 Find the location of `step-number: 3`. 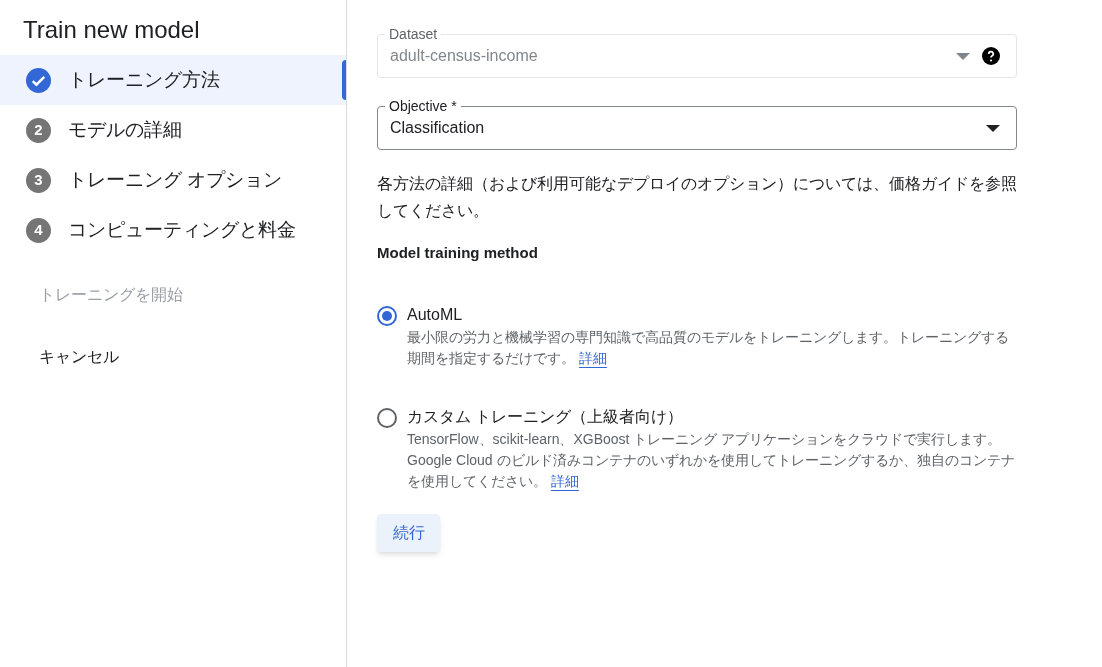

step-number: 3 is located at coordinates (38, 180).